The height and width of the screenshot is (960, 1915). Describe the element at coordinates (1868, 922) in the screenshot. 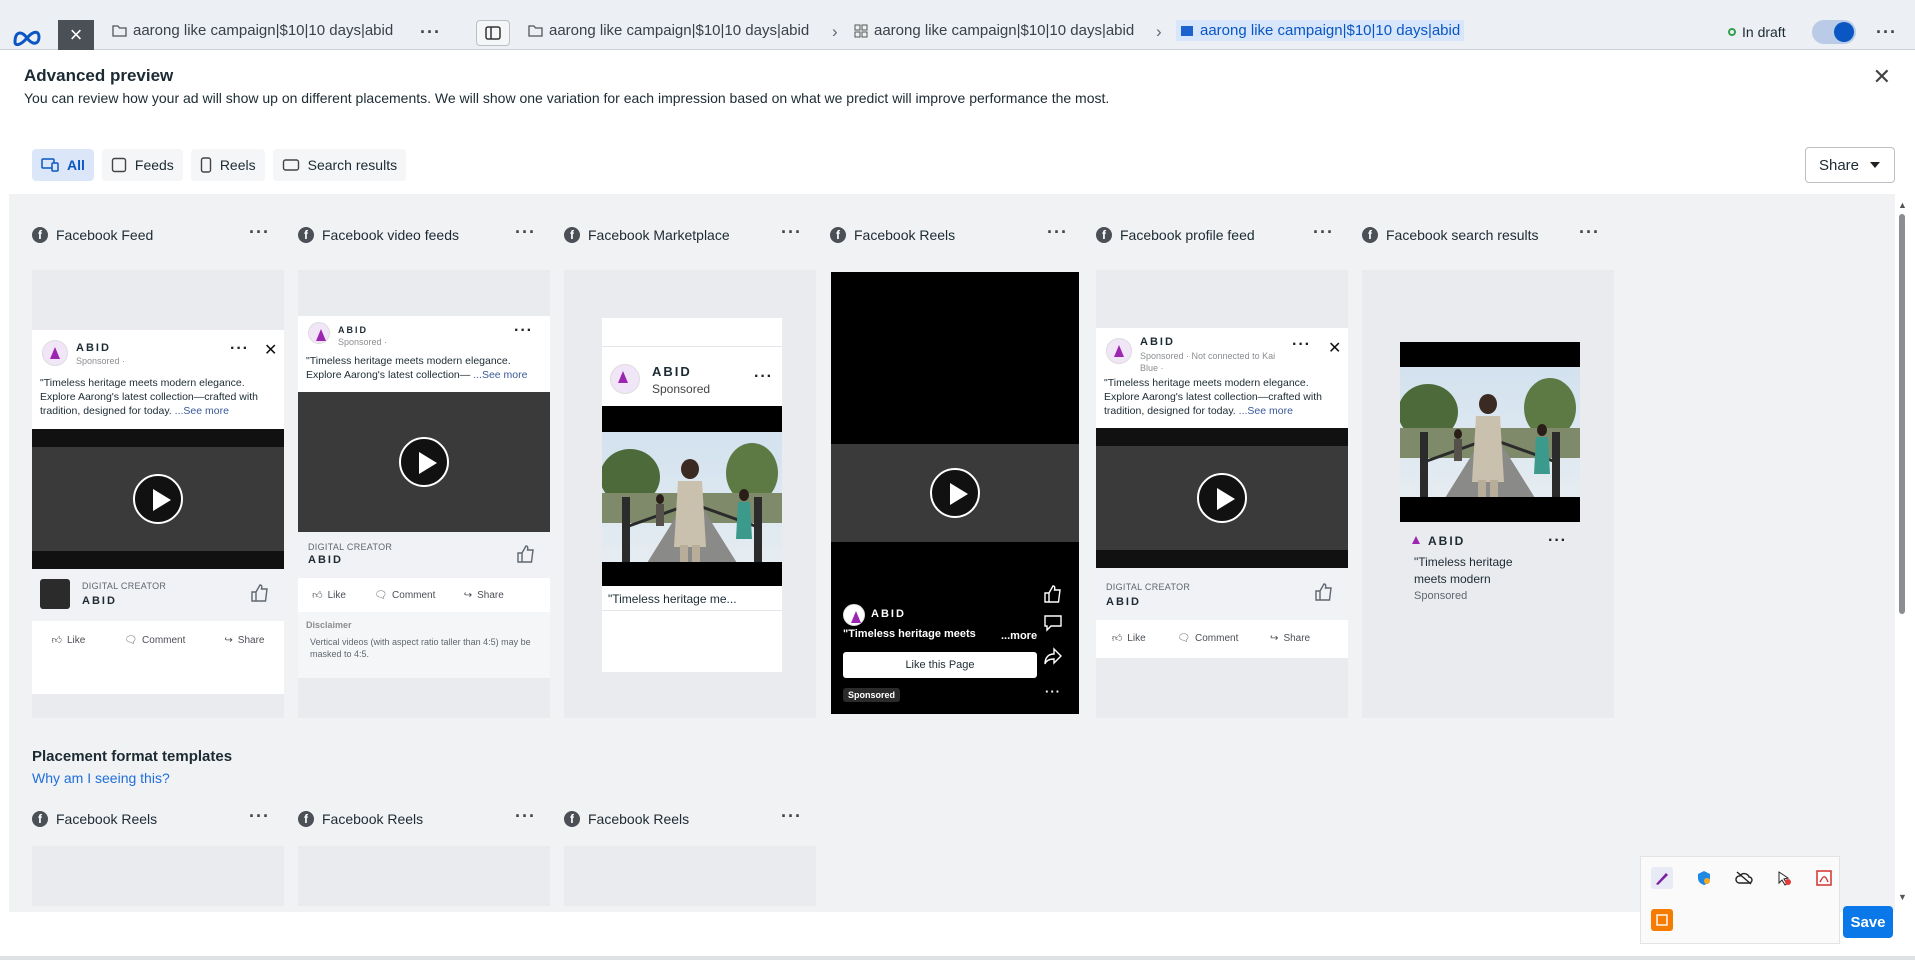

I see `save-button: Save` at that location.